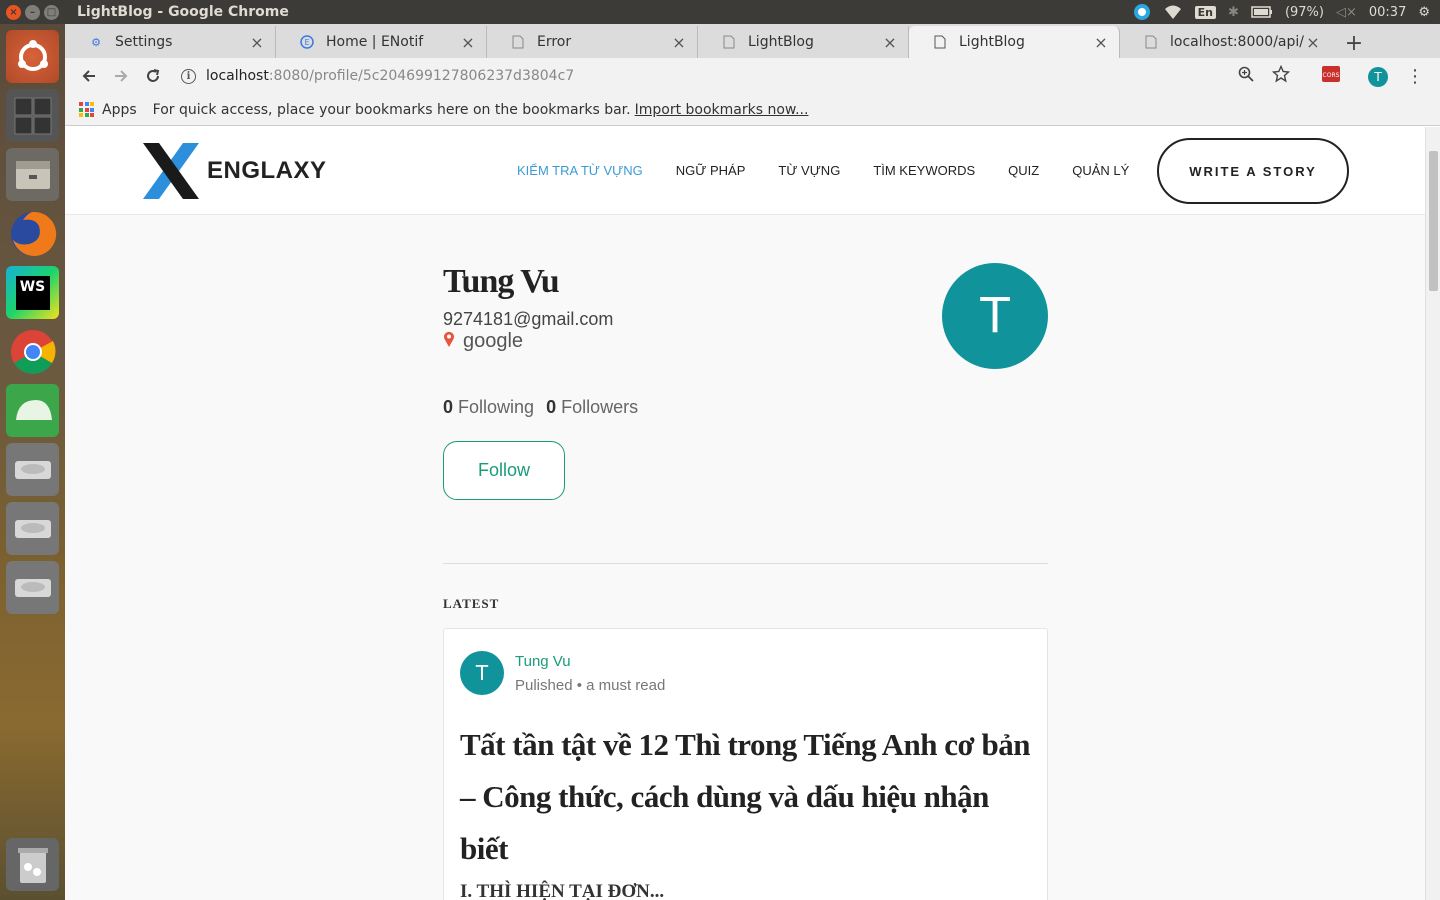  Describe the element at coordinates (153, 76) in the screenshot. I see `reload-button` at that location.